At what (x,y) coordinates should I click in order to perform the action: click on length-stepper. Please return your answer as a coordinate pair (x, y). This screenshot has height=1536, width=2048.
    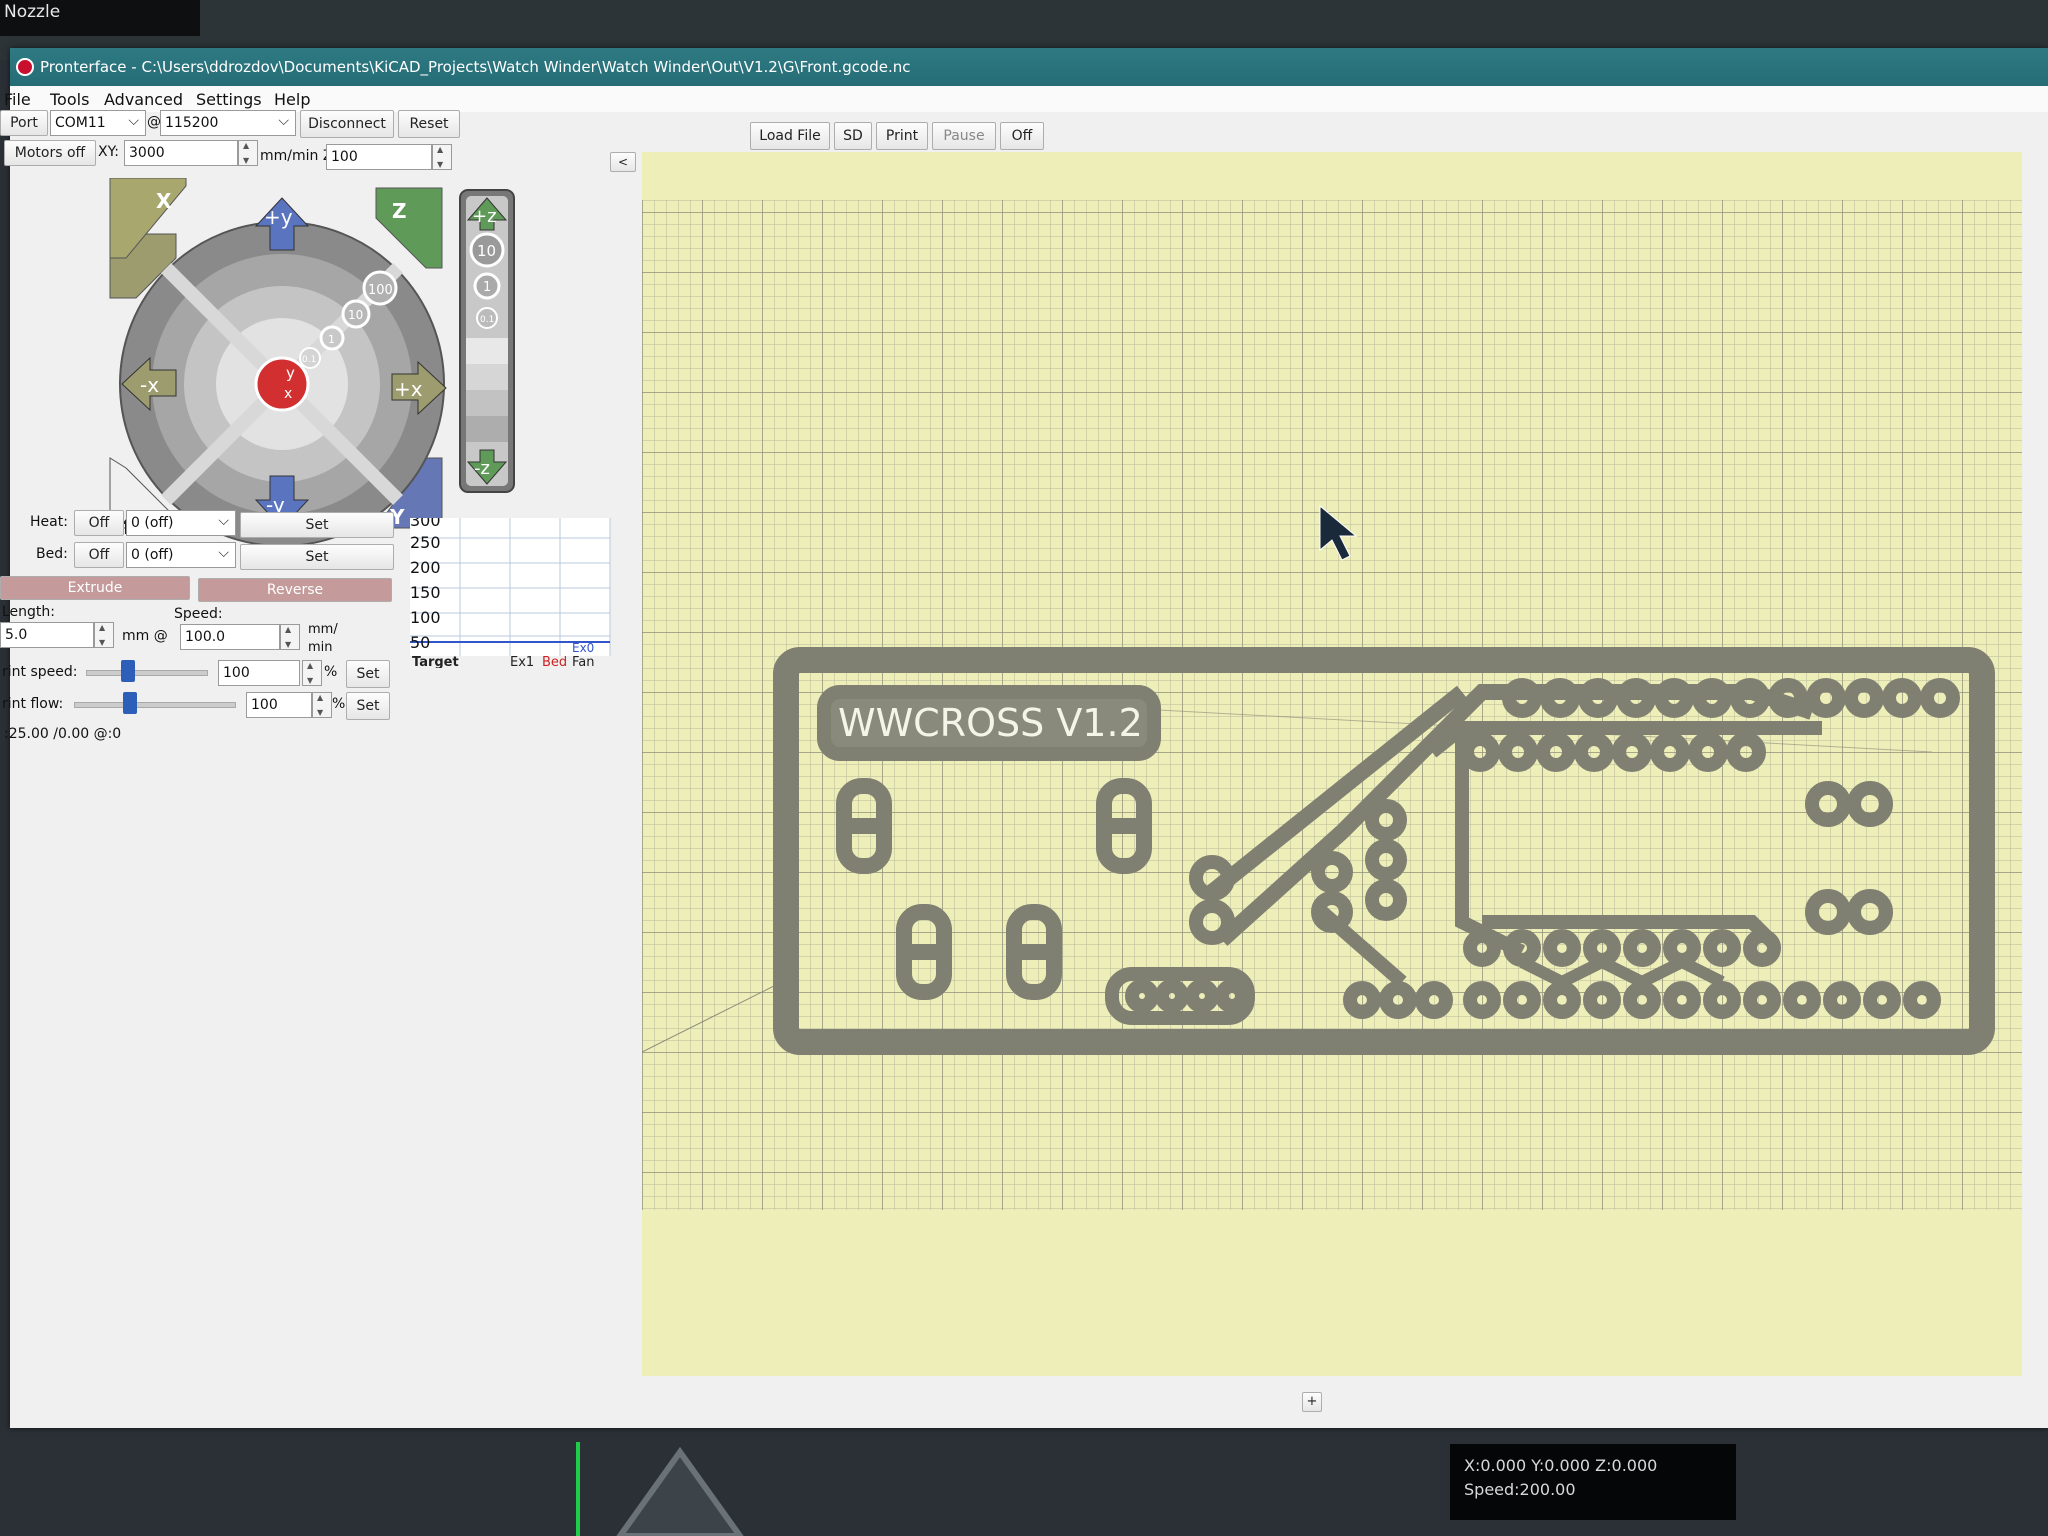
    Looking at the image, I should click on (104, 635).